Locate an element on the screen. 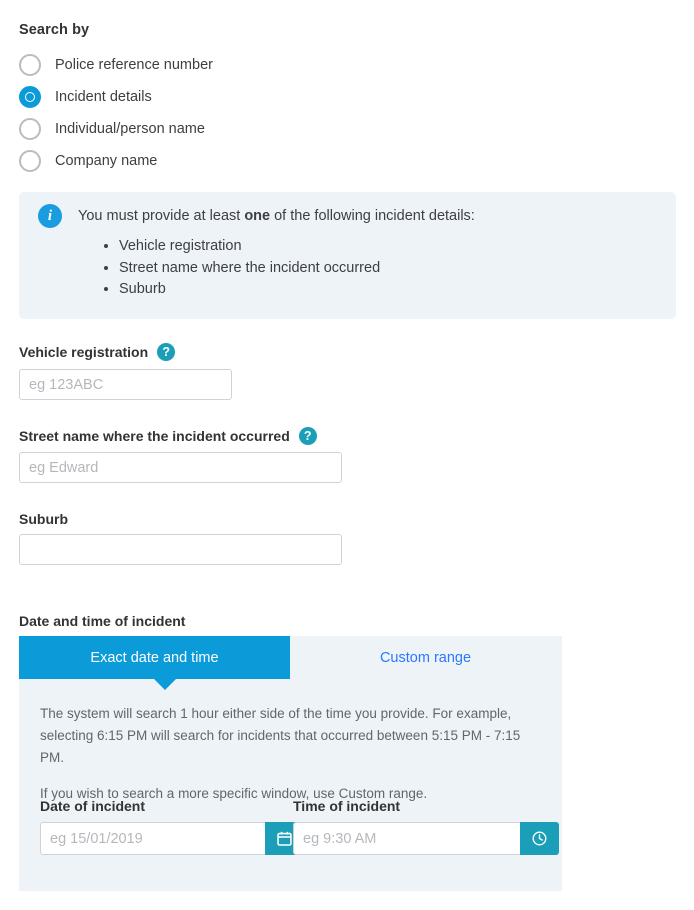 This screenshot has width=694, height=910. list-item: Suburb is located at coordinates (249, 290).